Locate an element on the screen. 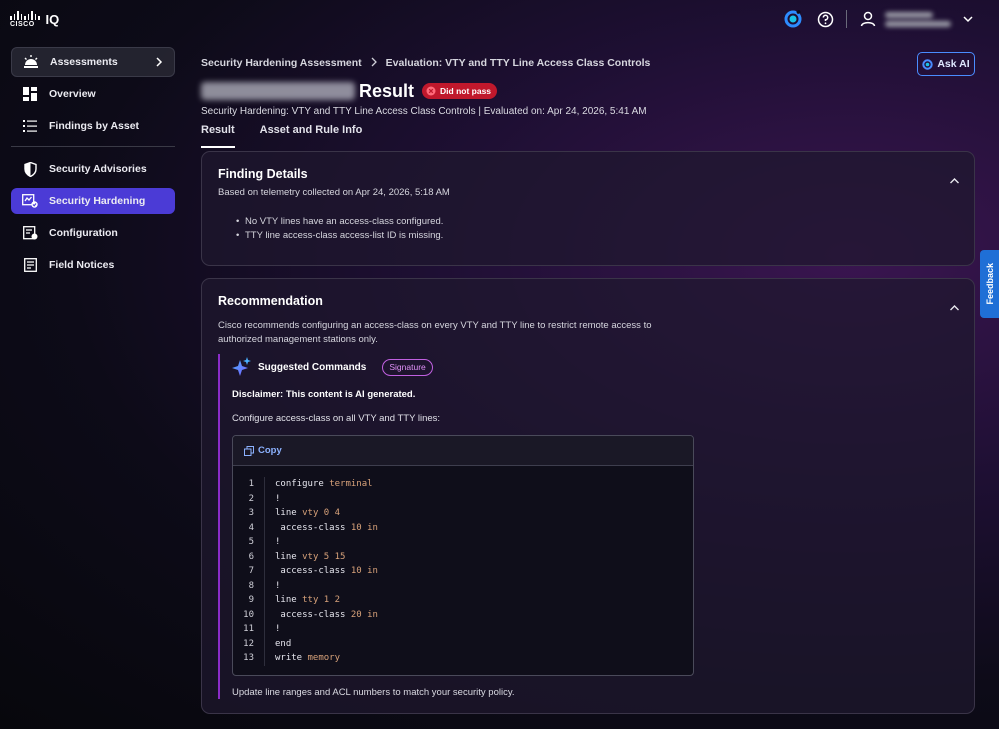  status-badge-label: Did not pass is located at coordinates (466, 91).